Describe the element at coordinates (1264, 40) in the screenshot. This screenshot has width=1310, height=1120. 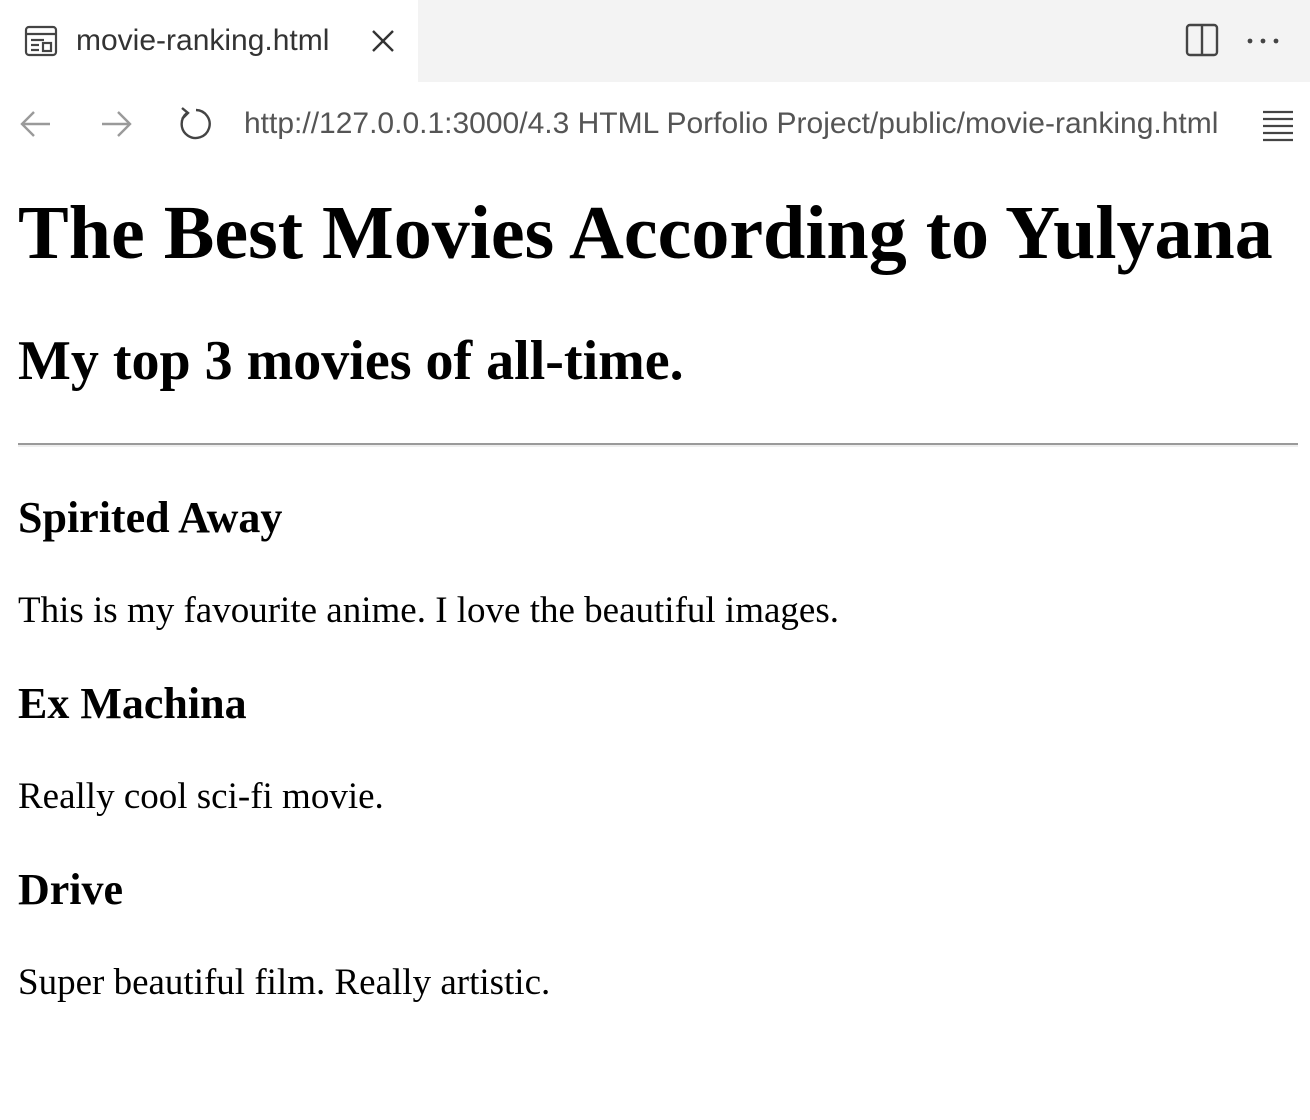
I see `more-actions-icon` at that location.